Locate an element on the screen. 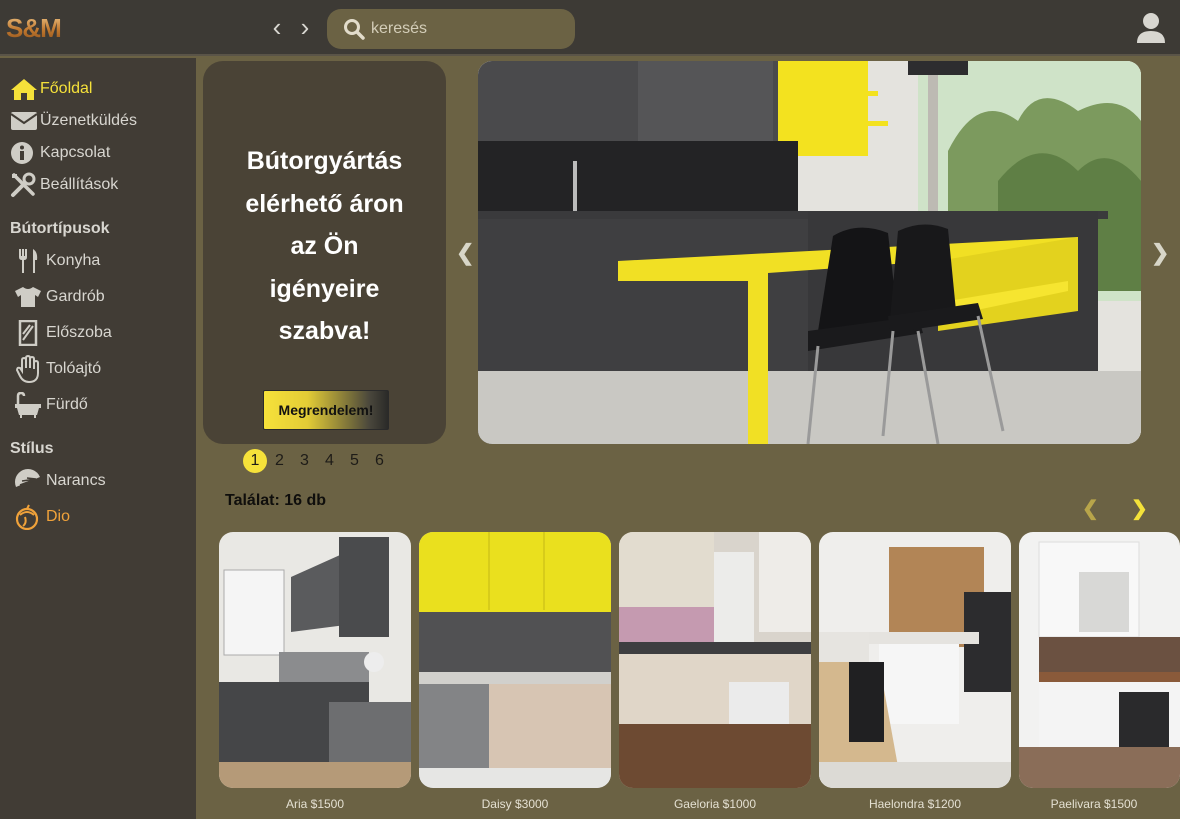  product-card-aria is located at coordinates (315, 660).